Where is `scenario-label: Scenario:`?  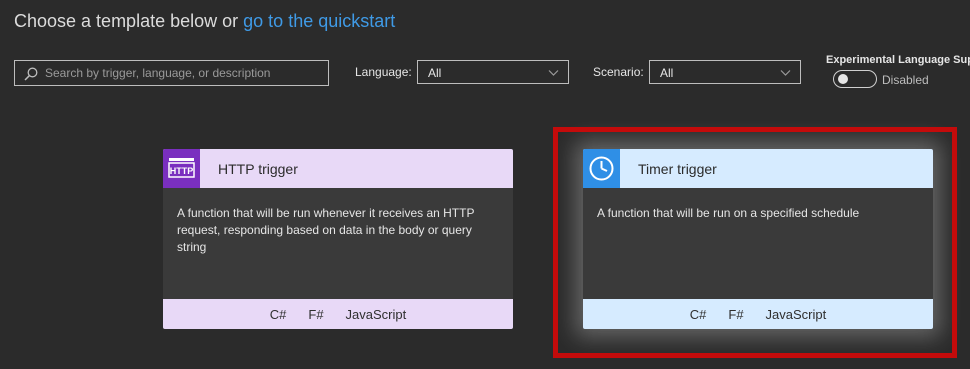 scenario-label: Scenario: is located at coordinates (618, 72).